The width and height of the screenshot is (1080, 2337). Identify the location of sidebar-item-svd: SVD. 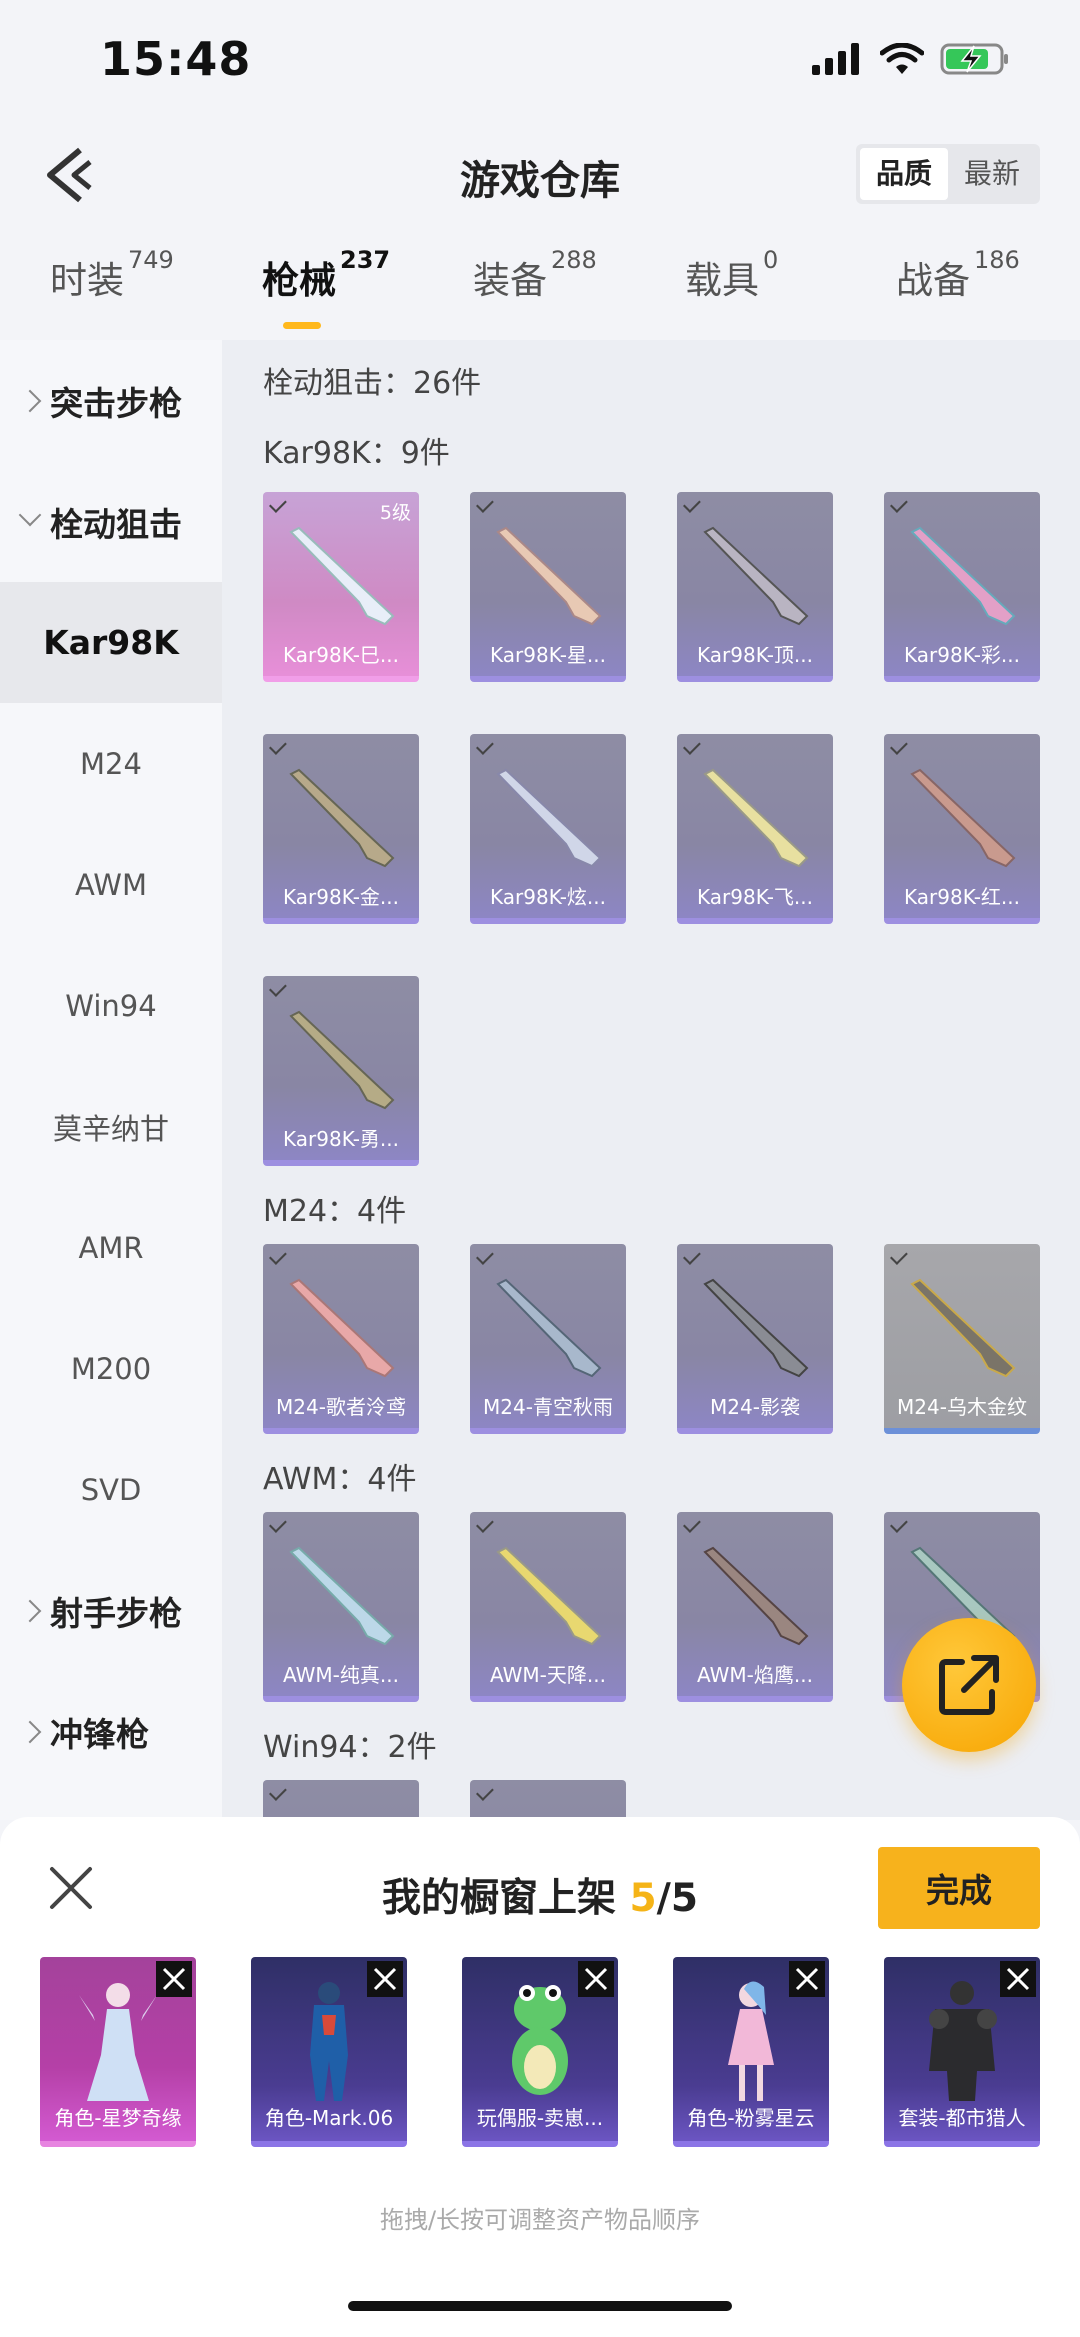
(111, 1489).